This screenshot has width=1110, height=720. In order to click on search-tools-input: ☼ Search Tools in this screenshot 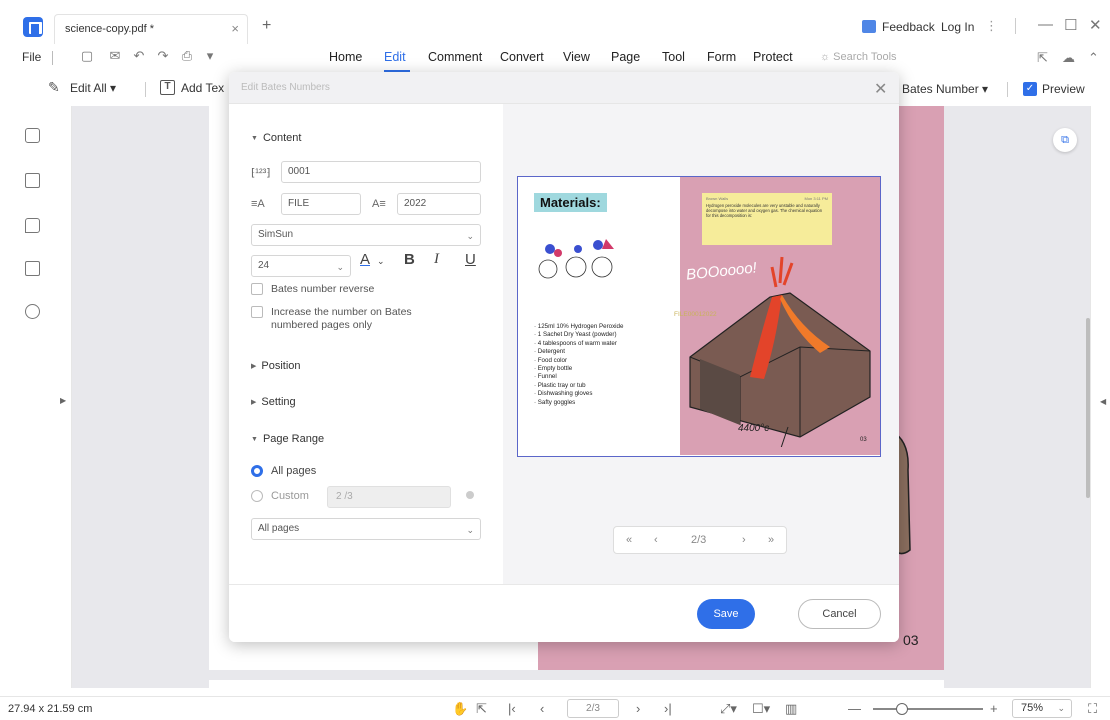, I will do `click(858, 57)`.